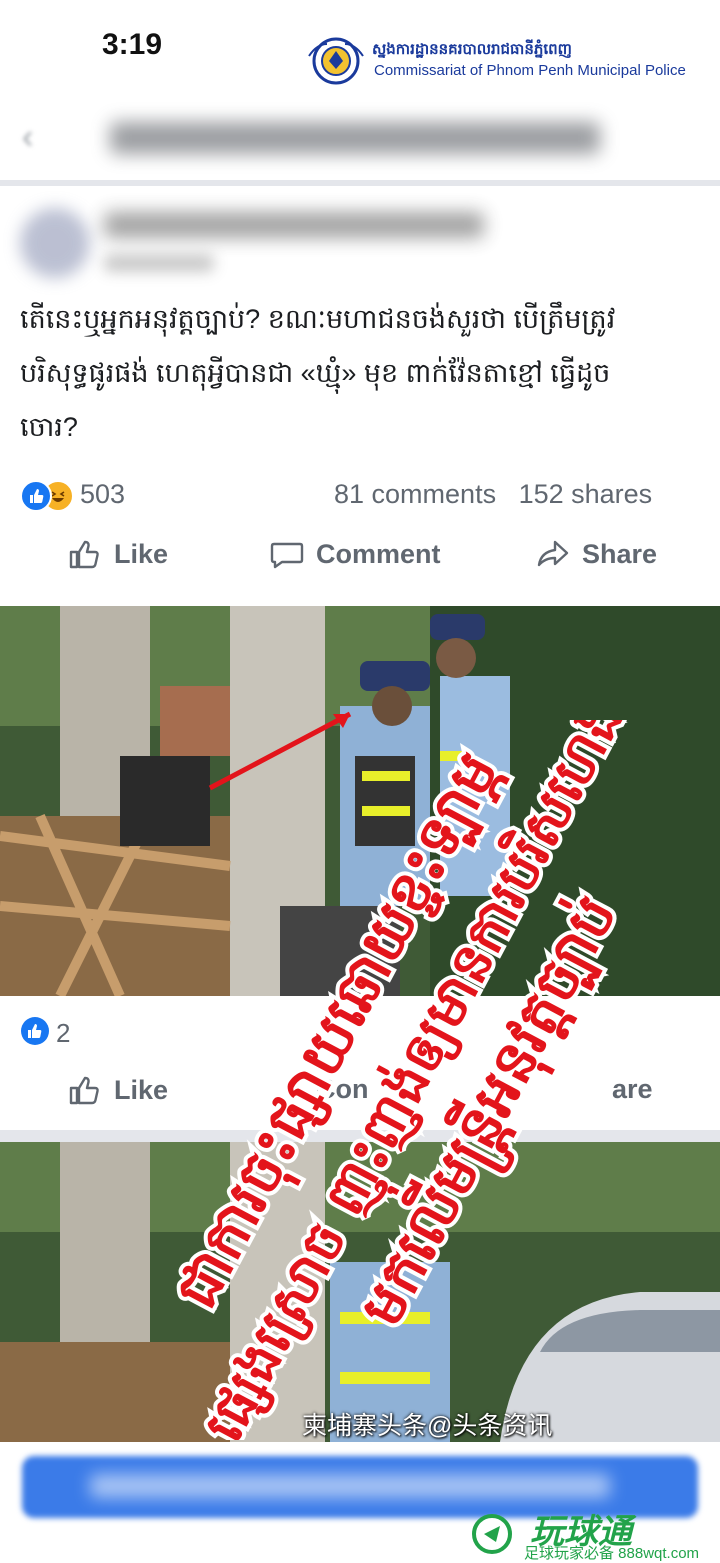  I want to click on blurred-post-time, so click(159, 263).